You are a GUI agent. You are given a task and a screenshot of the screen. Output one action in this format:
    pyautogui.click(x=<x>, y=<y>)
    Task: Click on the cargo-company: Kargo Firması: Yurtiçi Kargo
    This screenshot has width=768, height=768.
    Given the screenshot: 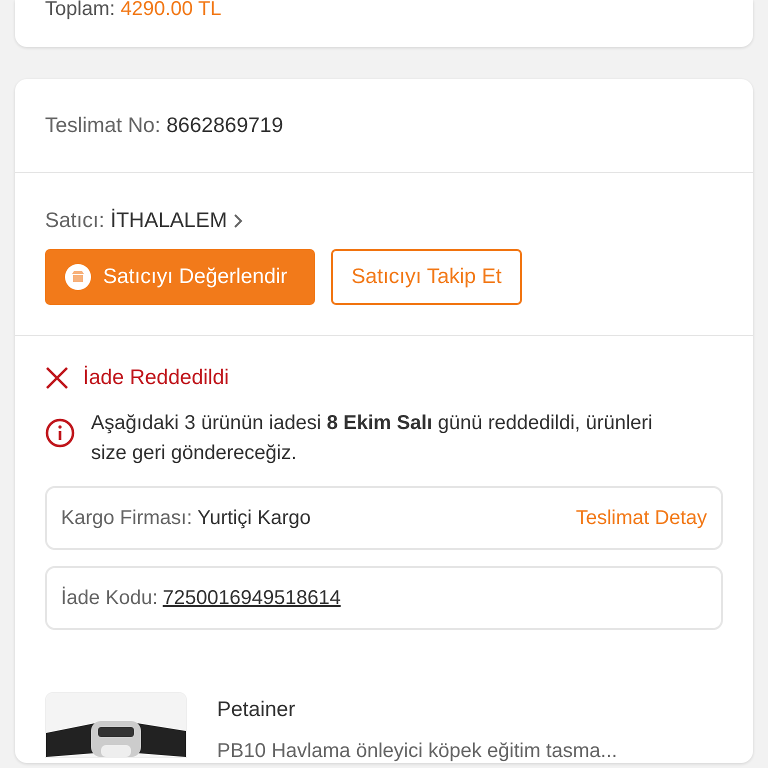 What is the action you would take?
    pyautogui.click(x=186, y=518)
    